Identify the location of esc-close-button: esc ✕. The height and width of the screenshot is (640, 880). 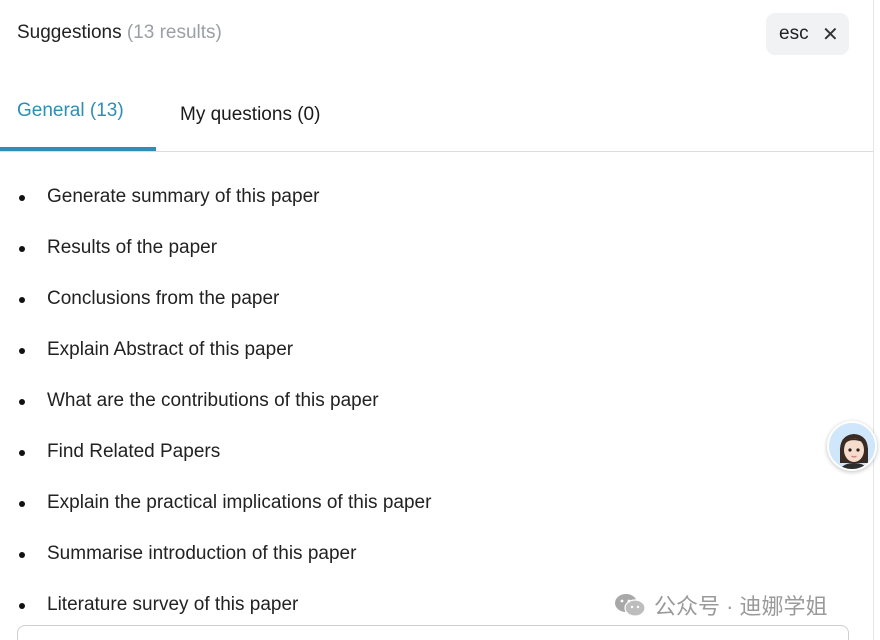
(807, 34).